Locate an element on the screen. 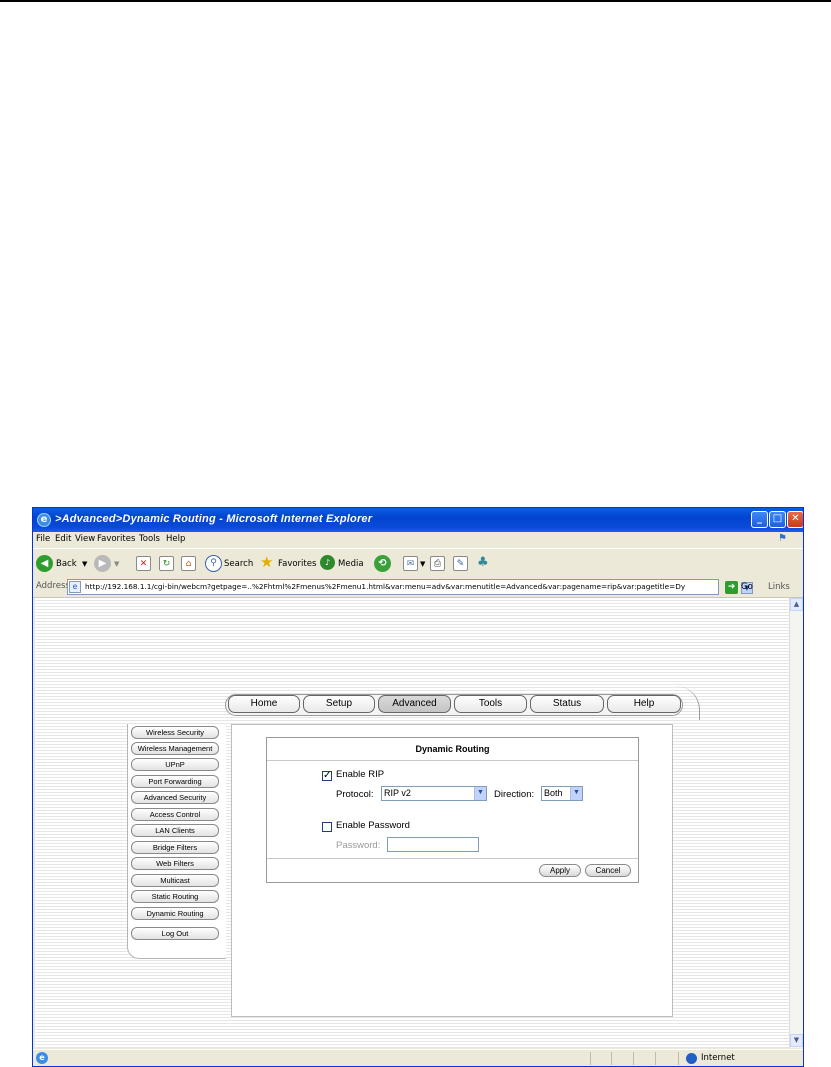 This screenshot has height=1067, width=831. enable-password-label: Enable Password is located at coordinates (373, 825).